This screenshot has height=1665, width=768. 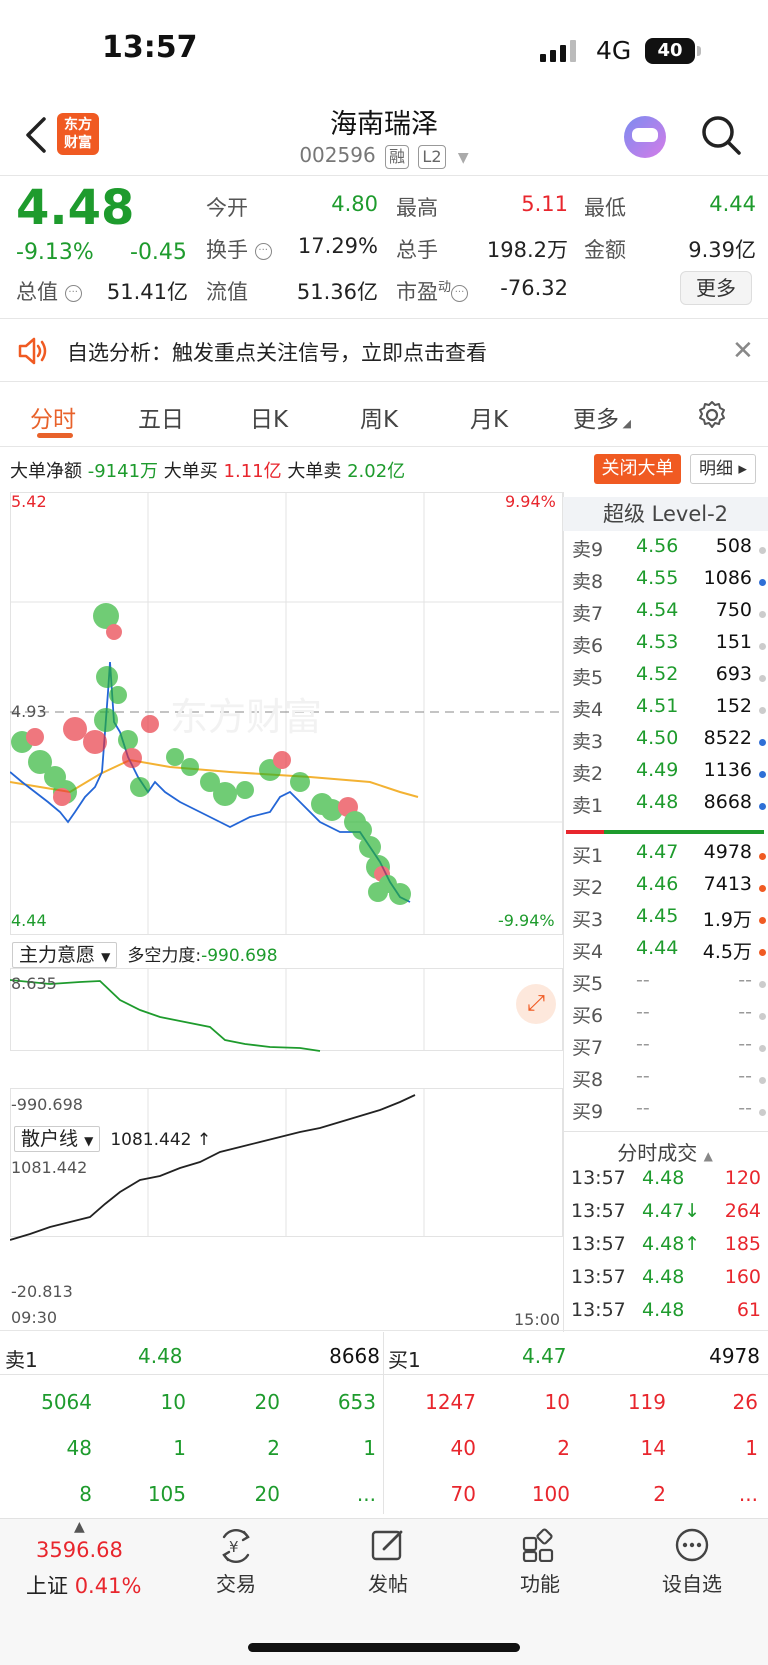 What do you see at coordinates (712, 415) in the screenshot?
I see `gear-icon` at bounding box center [712, 415].